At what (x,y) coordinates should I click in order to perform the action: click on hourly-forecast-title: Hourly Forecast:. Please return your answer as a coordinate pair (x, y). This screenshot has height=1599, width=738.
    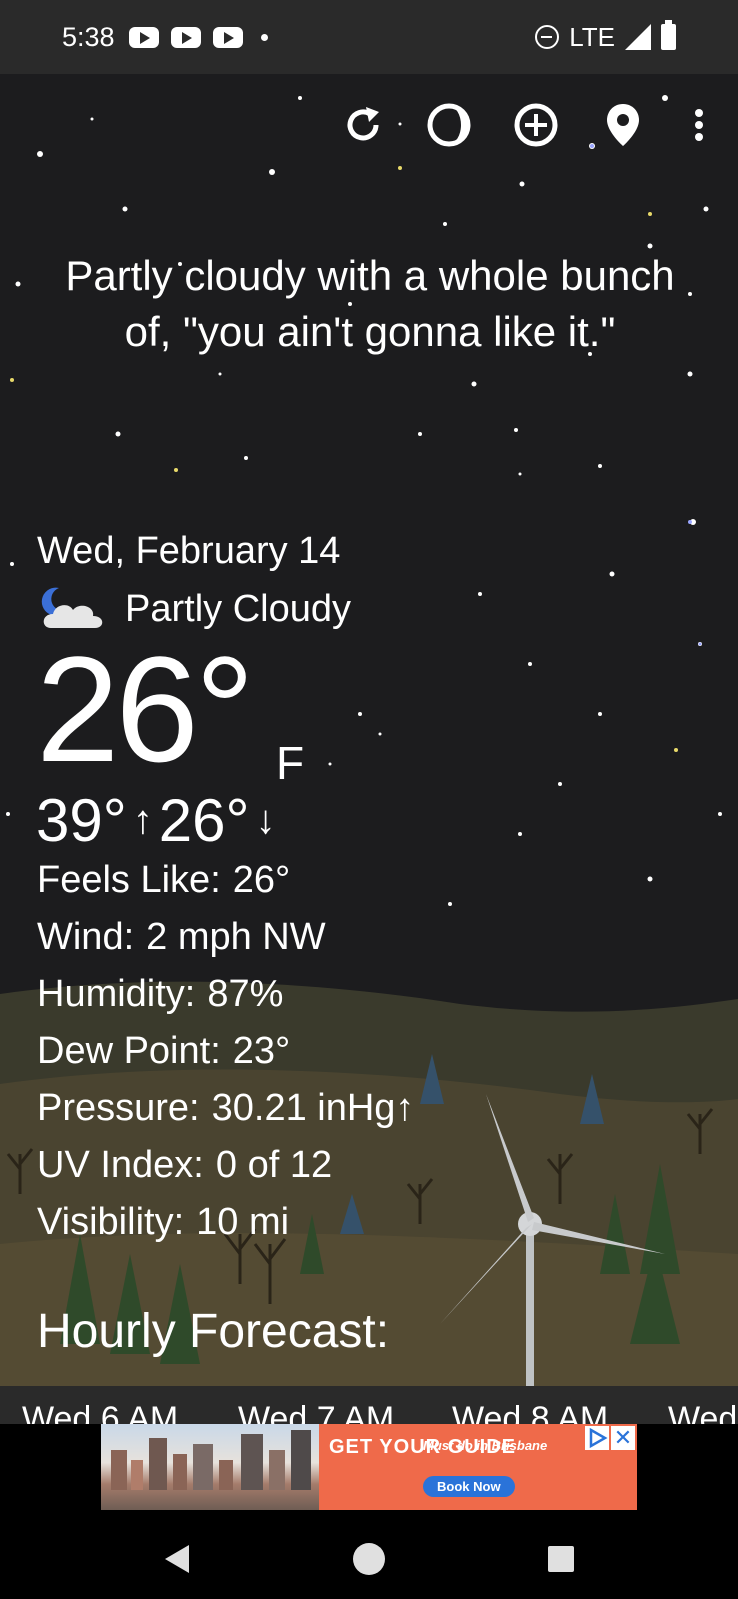
    Looking at the image, I should click on (213, 1331).